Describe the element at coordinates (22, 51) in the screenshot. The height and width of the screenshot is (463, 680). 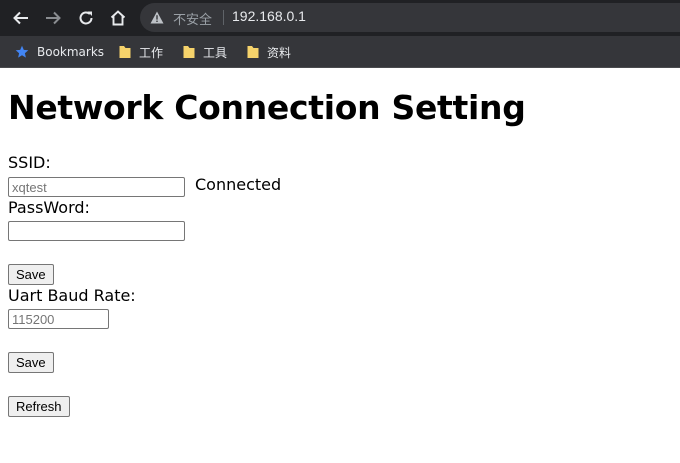
I see `star-icon` at that location.